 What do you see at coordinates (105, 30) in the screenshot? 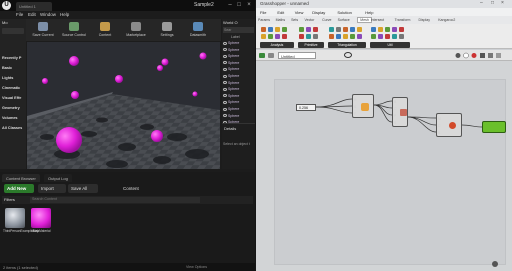
I see `content-button: Content` at bounding box center [105, 30].